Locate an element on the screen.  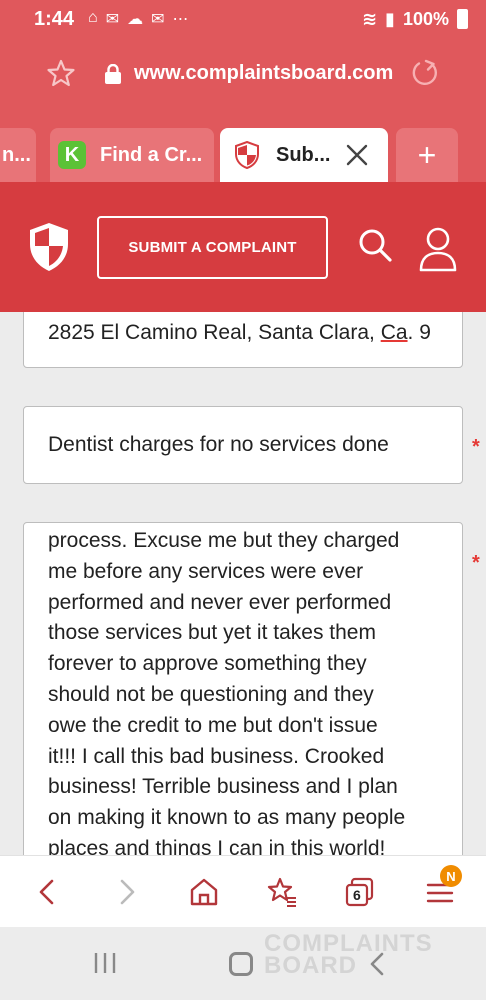
tabs-button: 6 is located at coordinates (360, 892).